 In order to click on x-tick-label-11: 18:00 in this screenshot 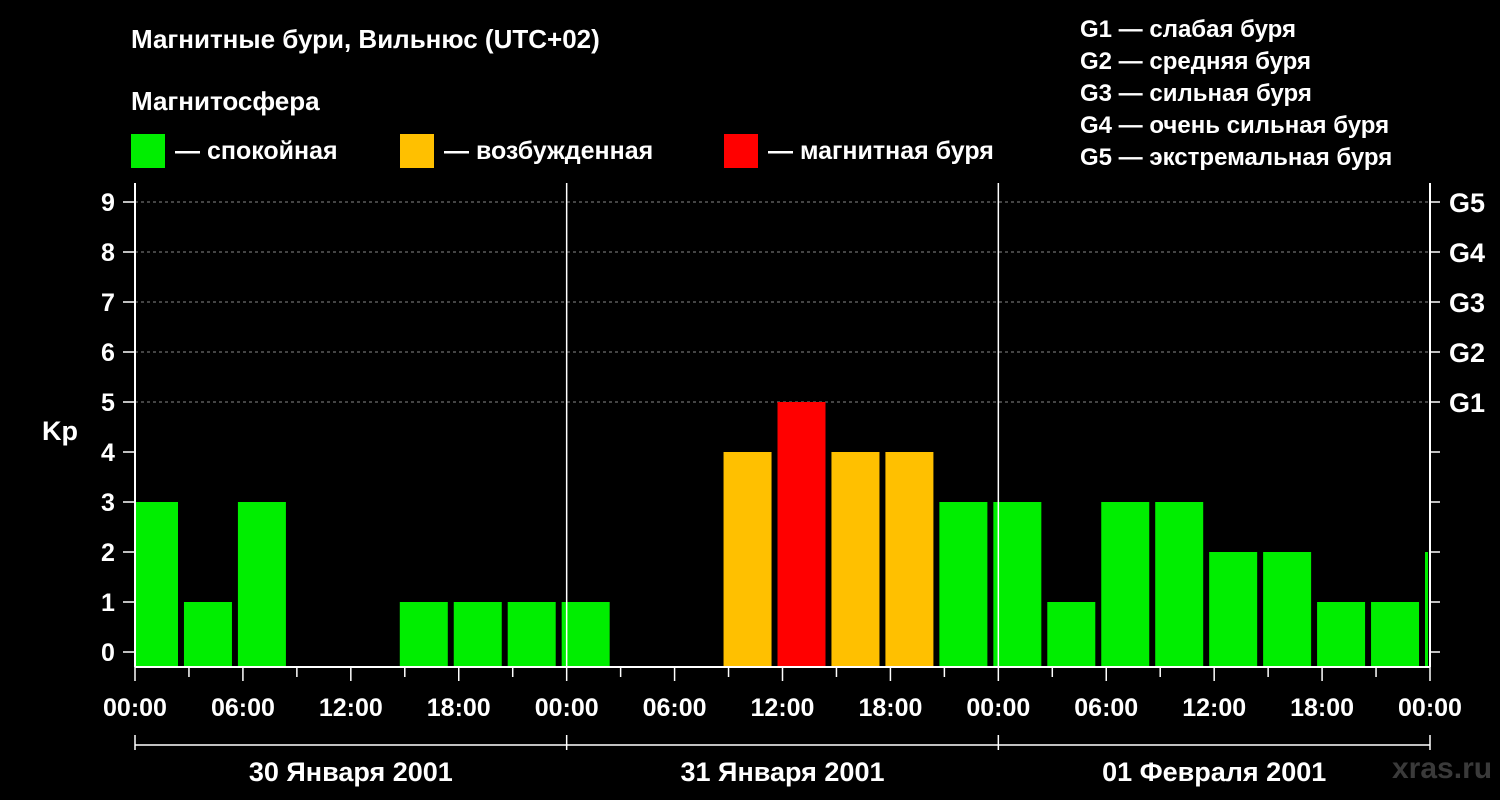, I will do `click(1322, 708)`.